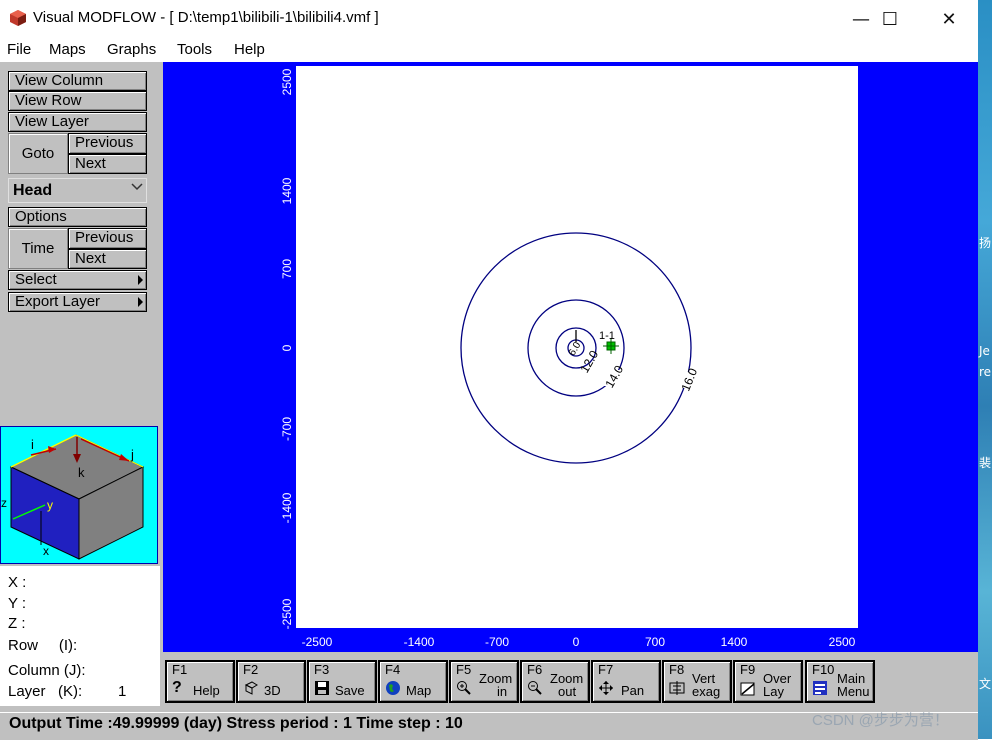 The image size is (992, 740). I want to click on watermark: CSDN @步步为营！, so click(880, 720).